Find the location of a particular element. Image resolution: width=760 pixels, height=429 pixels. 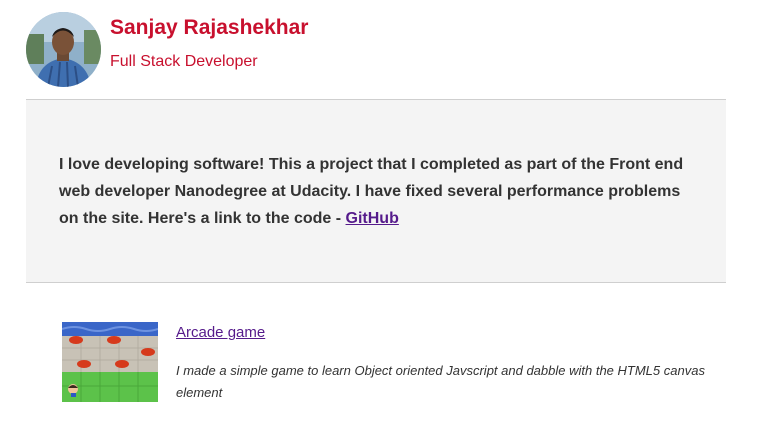

github-link: GitHub is located at coordinates (372, 218).